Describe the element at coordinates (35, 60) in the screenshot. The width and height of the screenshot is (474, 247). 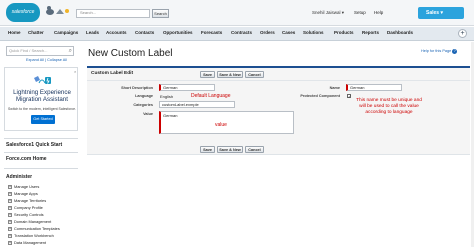
I see `expand-all-link: Expand All` at that location.